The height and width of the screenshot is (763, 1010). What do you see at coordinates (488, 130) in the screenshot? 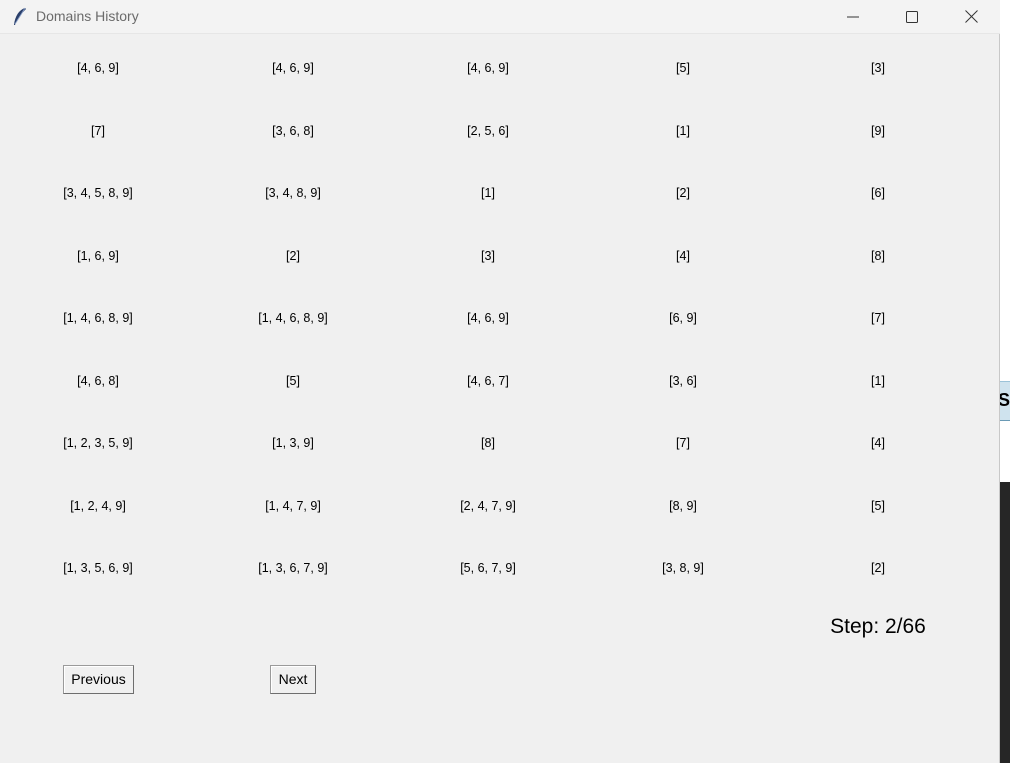
I see `domain-cell: [2, 5, 6]` at bounding box center [488, 130].